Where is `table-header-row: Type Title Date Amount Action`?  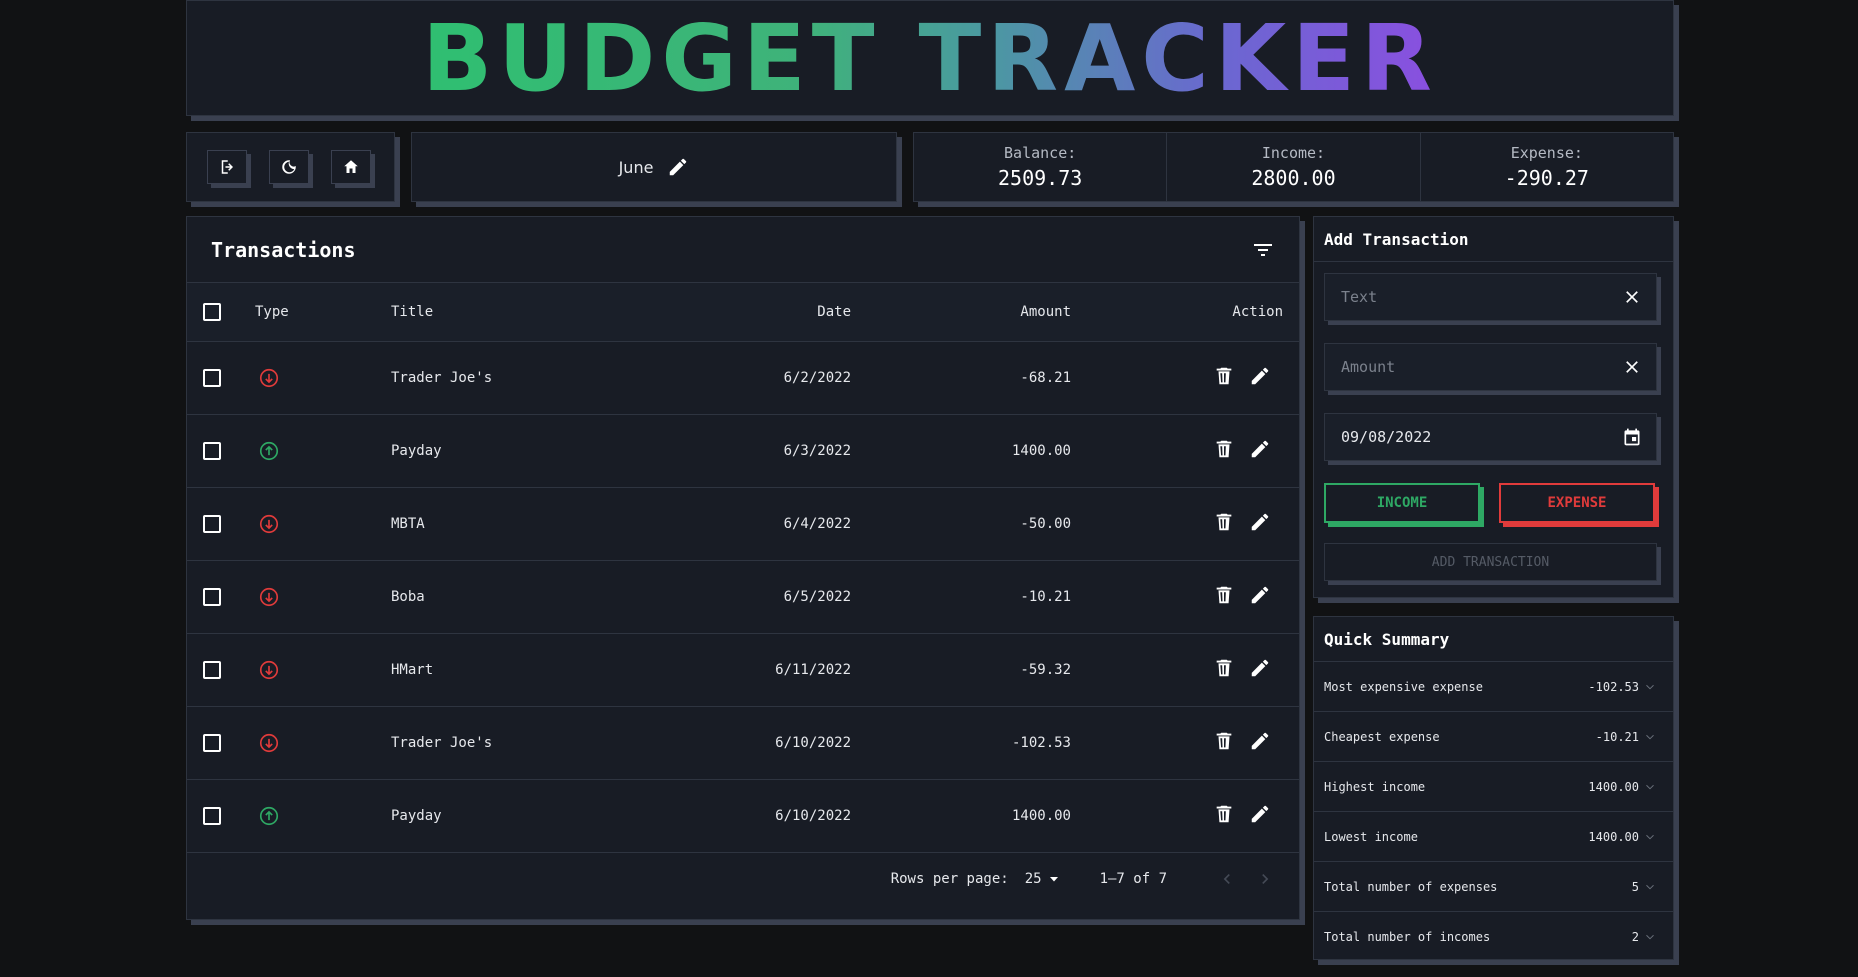 table-header-row: Type Title Date Amount Action is located at coordinates (743, 312).